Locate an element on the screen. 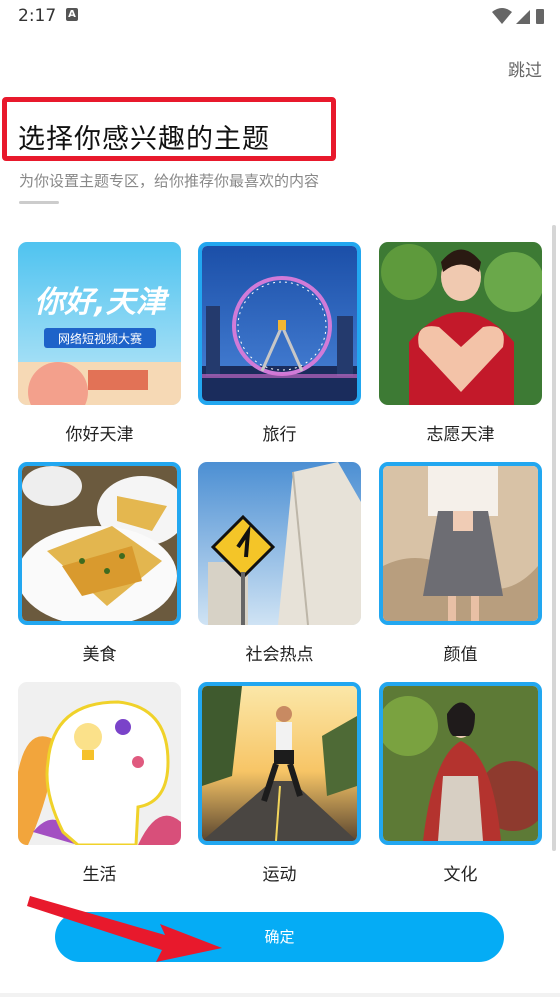 This screenshot has height=997, width=560. topic-label: 志愿天津 is located at coordinates (460, 435).